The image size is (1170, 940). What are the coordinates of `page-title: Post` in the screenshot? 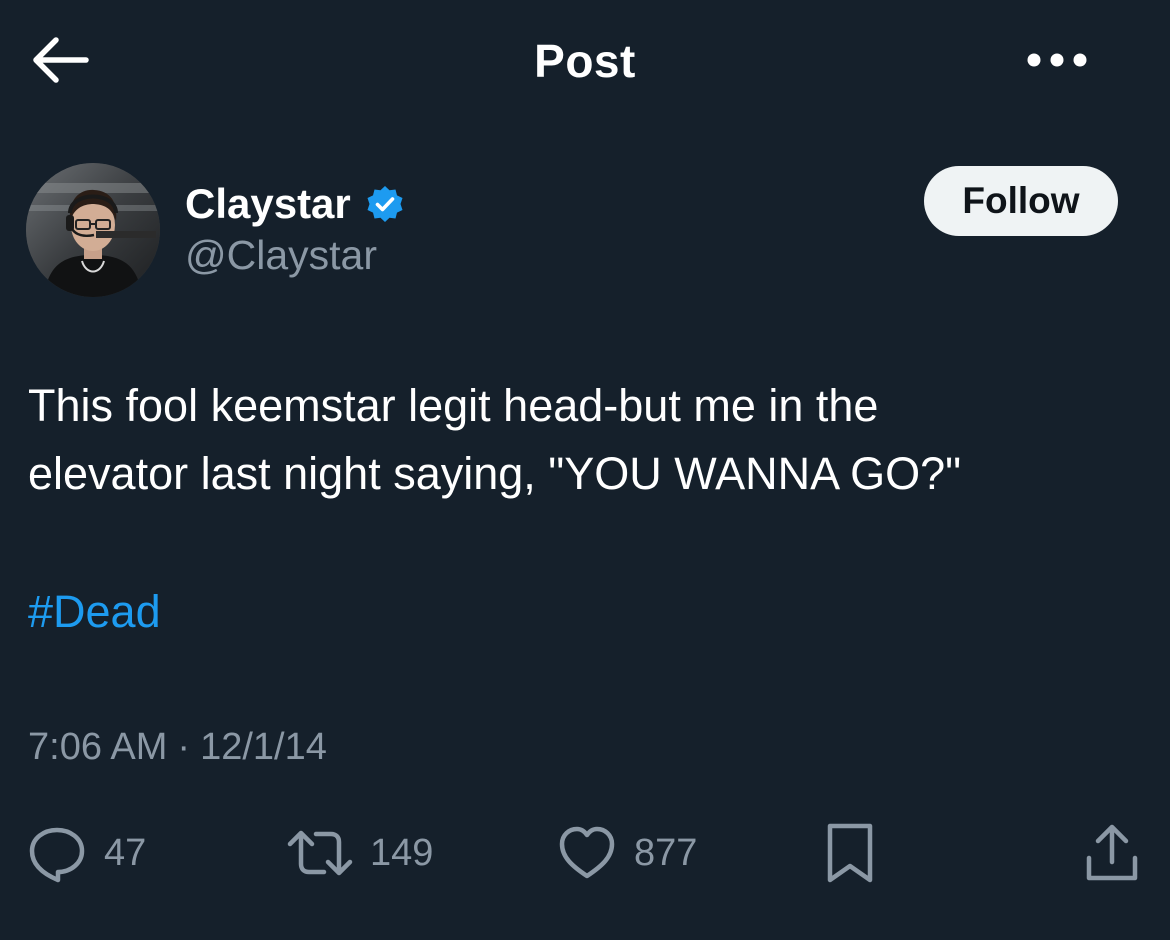 It's located at (585, 61).